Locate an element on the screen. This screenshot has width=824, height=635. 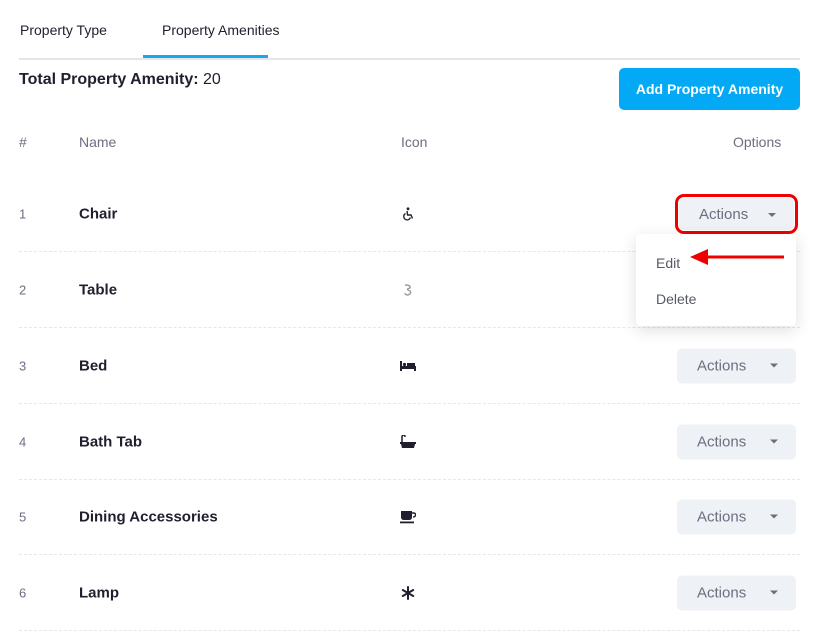
row-name: Bed is located at coordinates (93, 366).